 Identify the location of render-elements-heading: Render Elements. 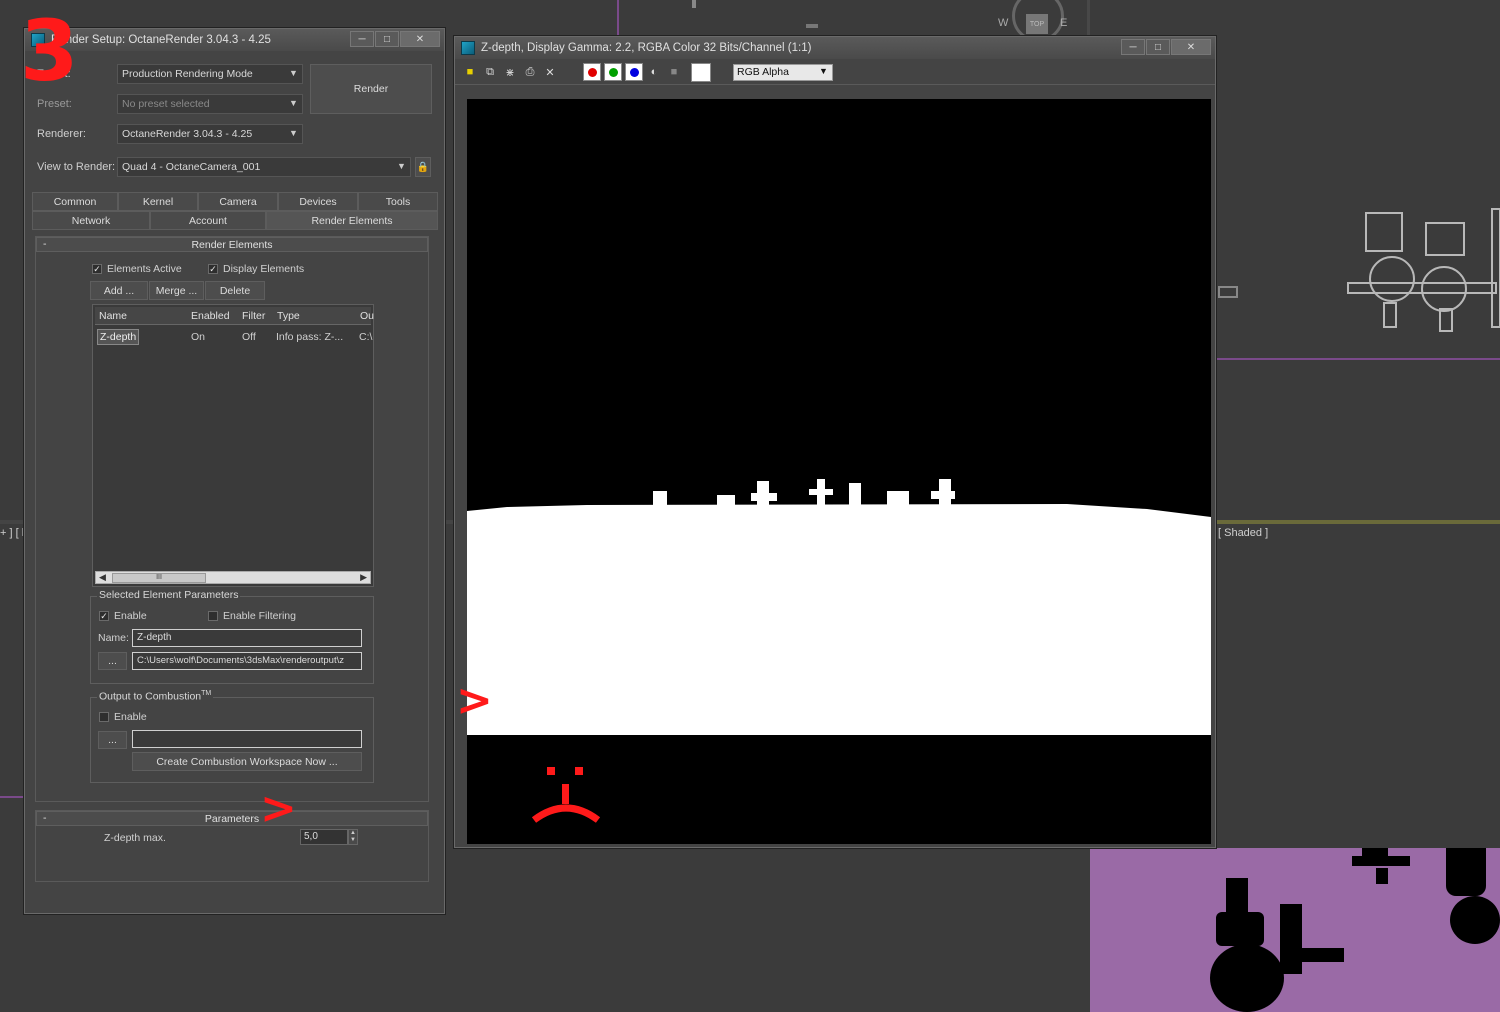
(232, 244).